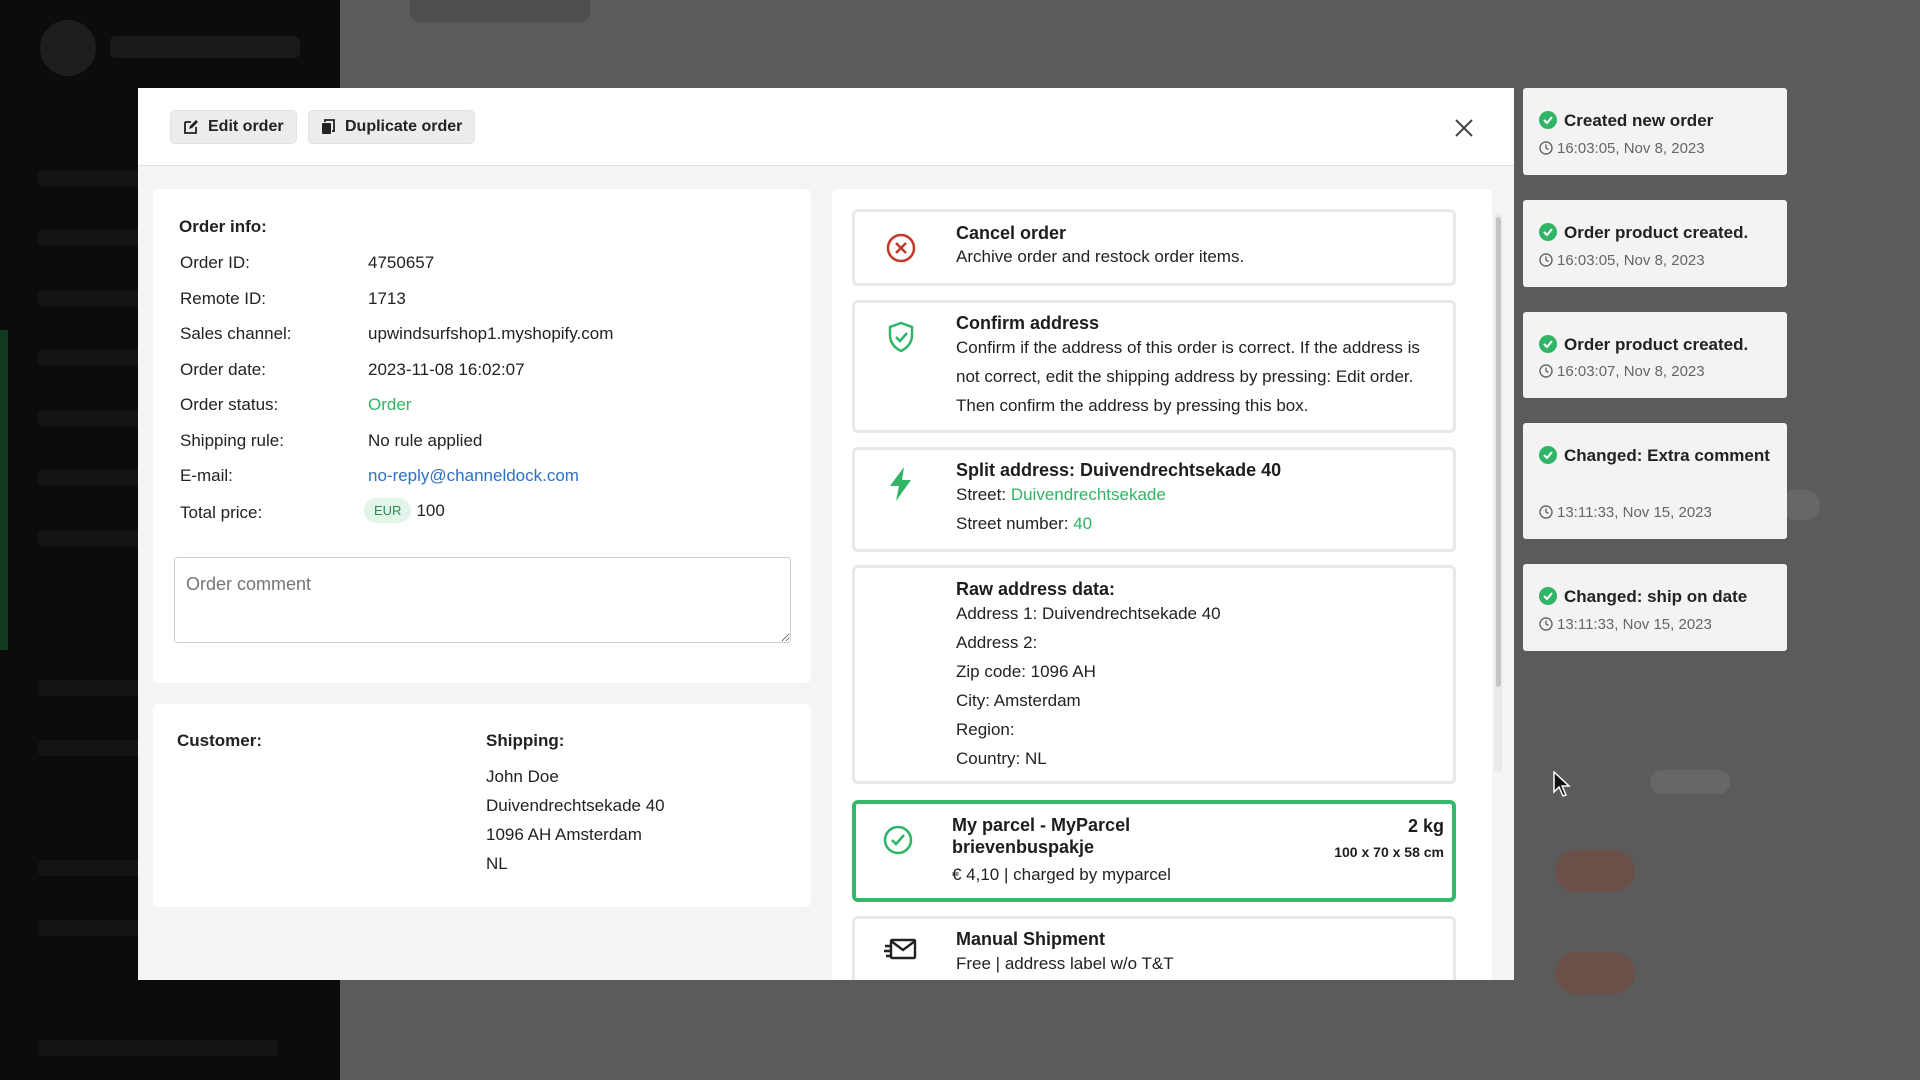 Image resolution: width=1920 pixels, height=1080 pixels. Describe the element at coordinates (901, 951) in the screenshot. I see `mail-send-icon` at that location.